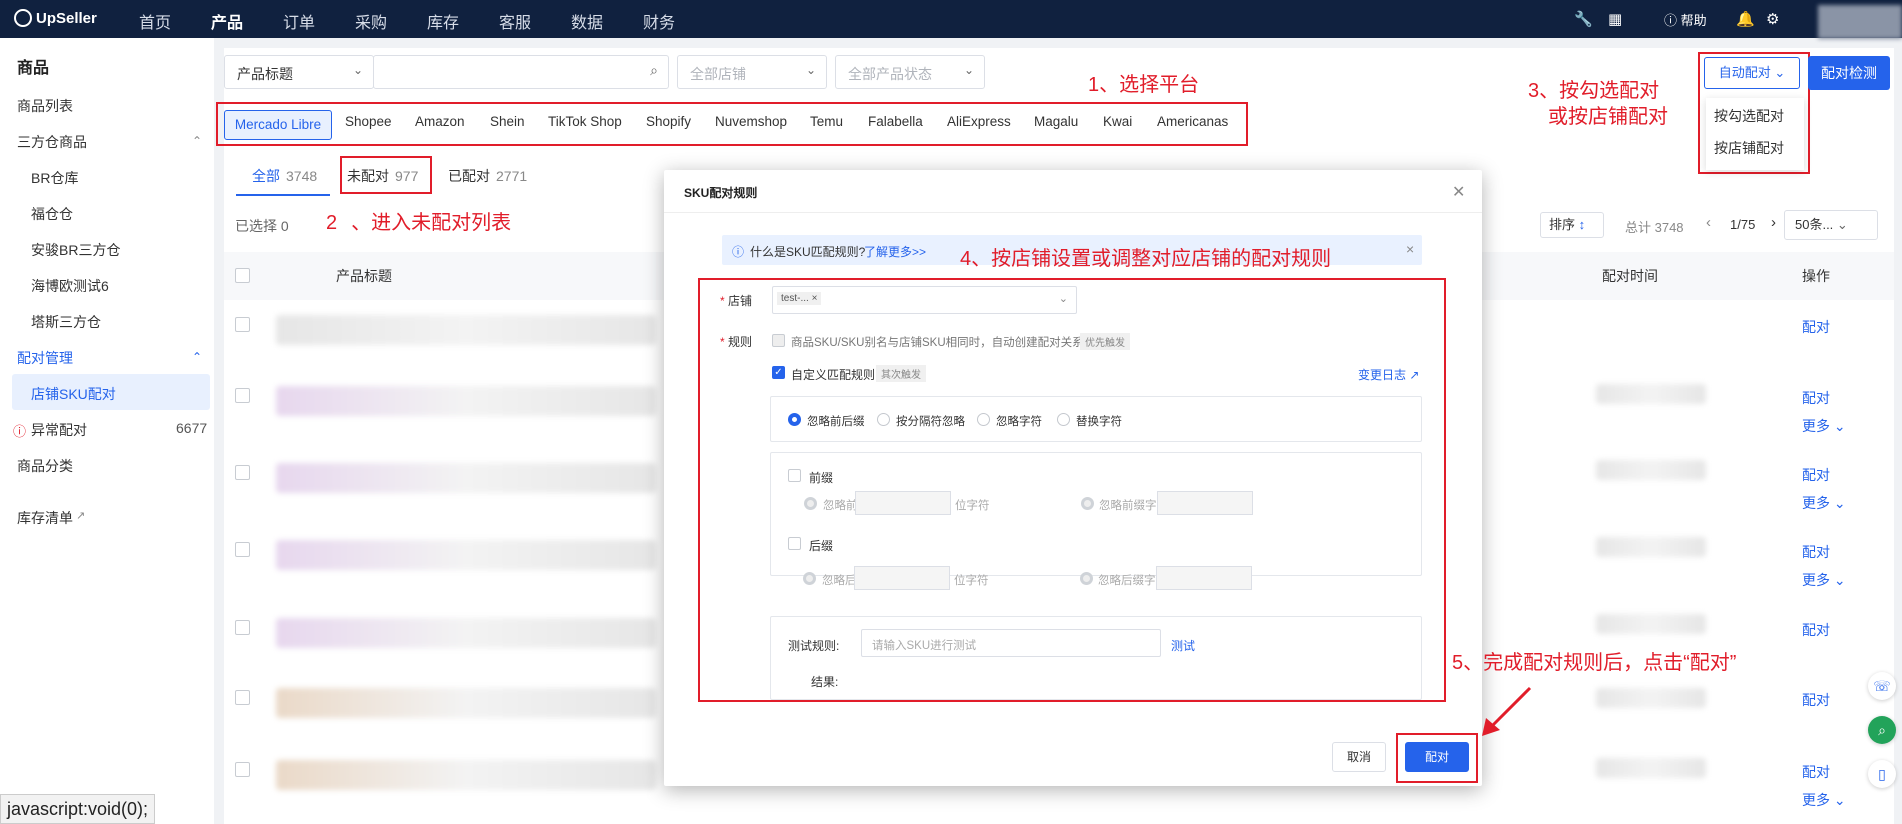 This screenshot has width=1902, height=824. I want to click on select-all-checkbox, so click(242, 275).